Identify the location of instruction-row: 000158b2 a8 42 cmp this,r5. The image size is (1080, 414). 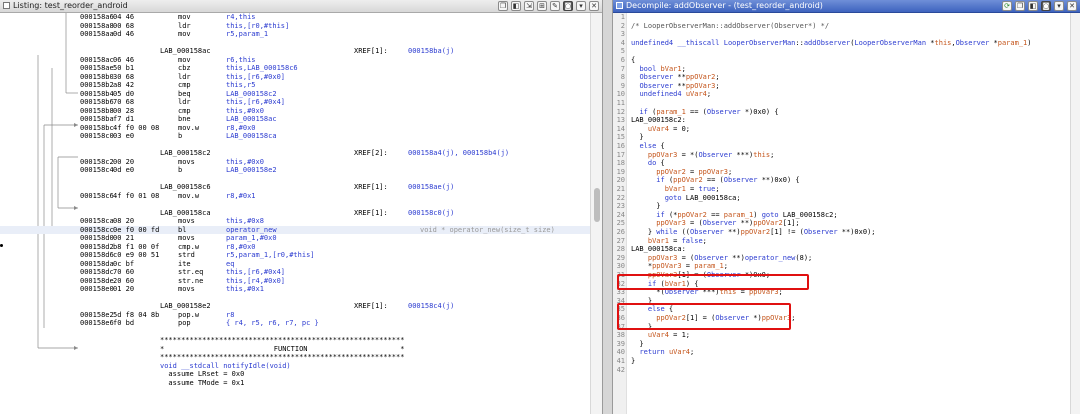
(295, 85).